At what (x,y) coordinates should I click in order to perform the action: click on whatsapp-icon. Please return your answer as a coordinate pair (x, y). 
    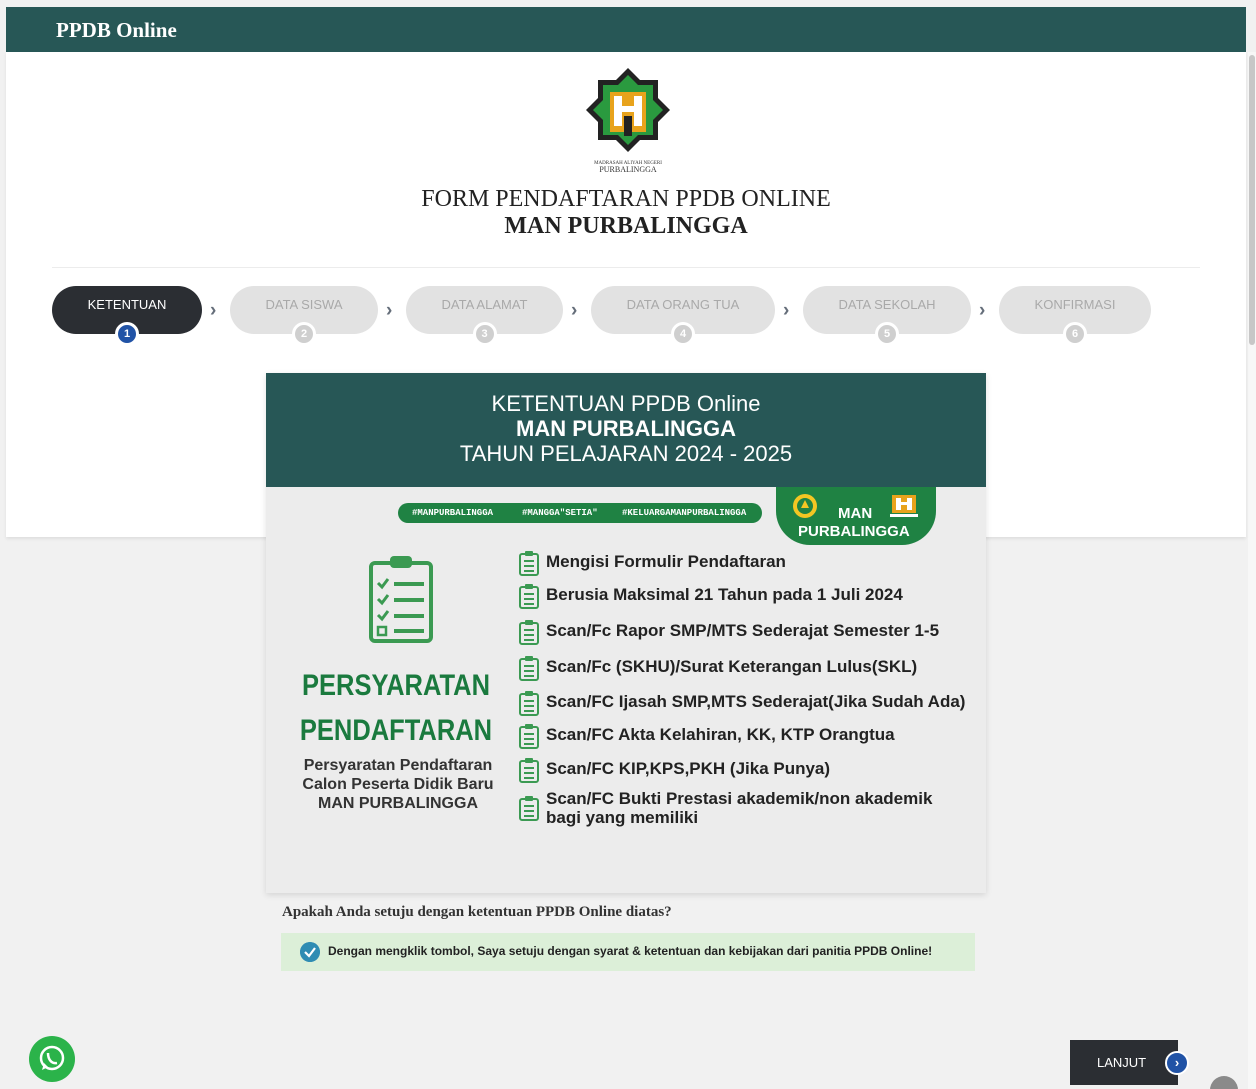
    Looking at the image, I should click on (52, 1058).